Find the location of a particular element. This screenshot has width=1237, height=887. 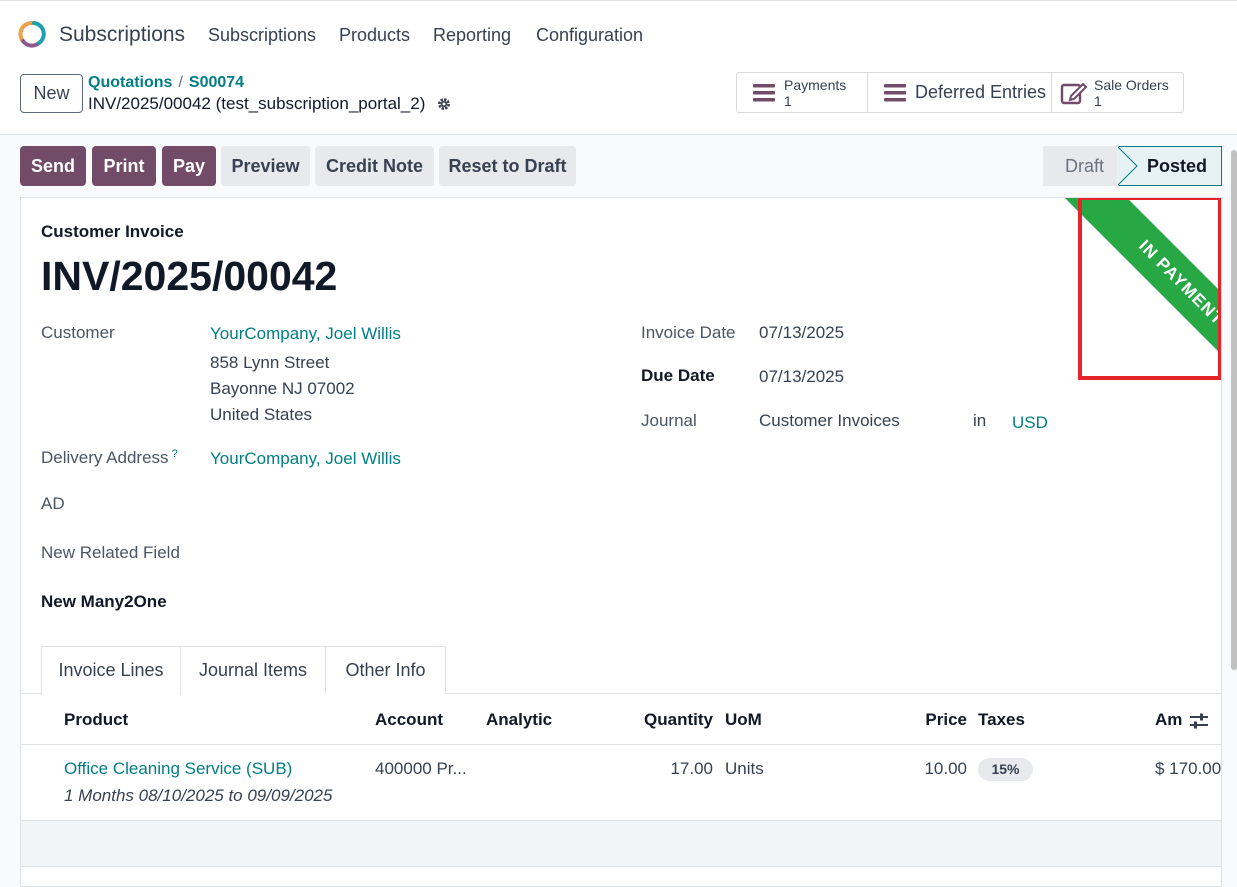

column-product: Product is located at coordinates (96, 720).